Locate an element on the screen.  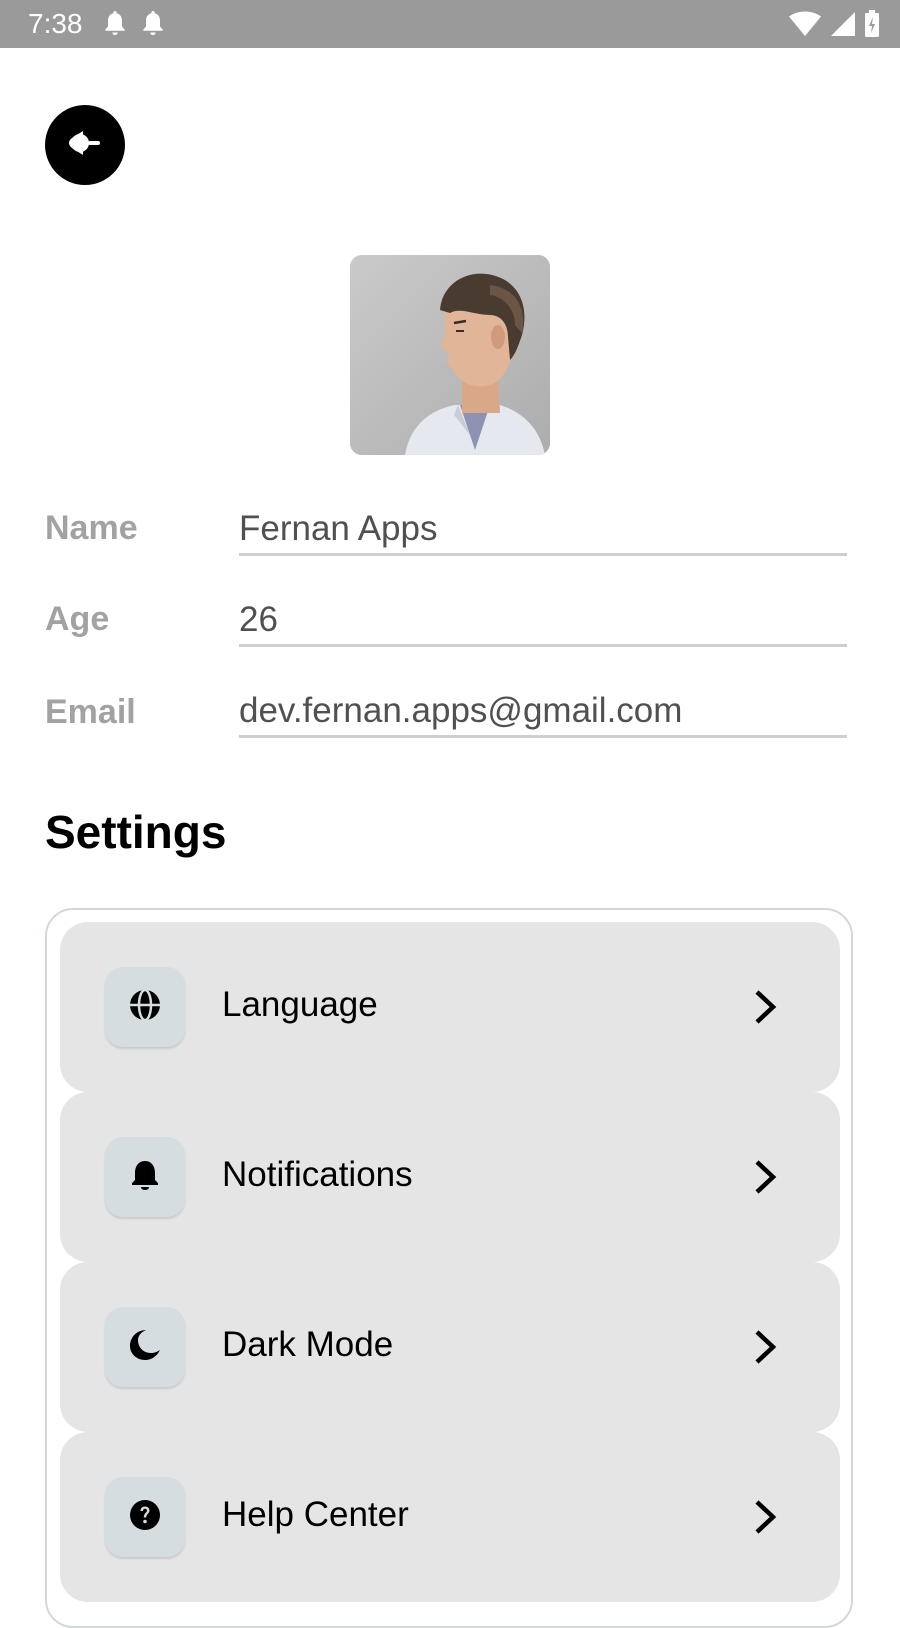
bell-icon is located at coordinates (145, 1177).